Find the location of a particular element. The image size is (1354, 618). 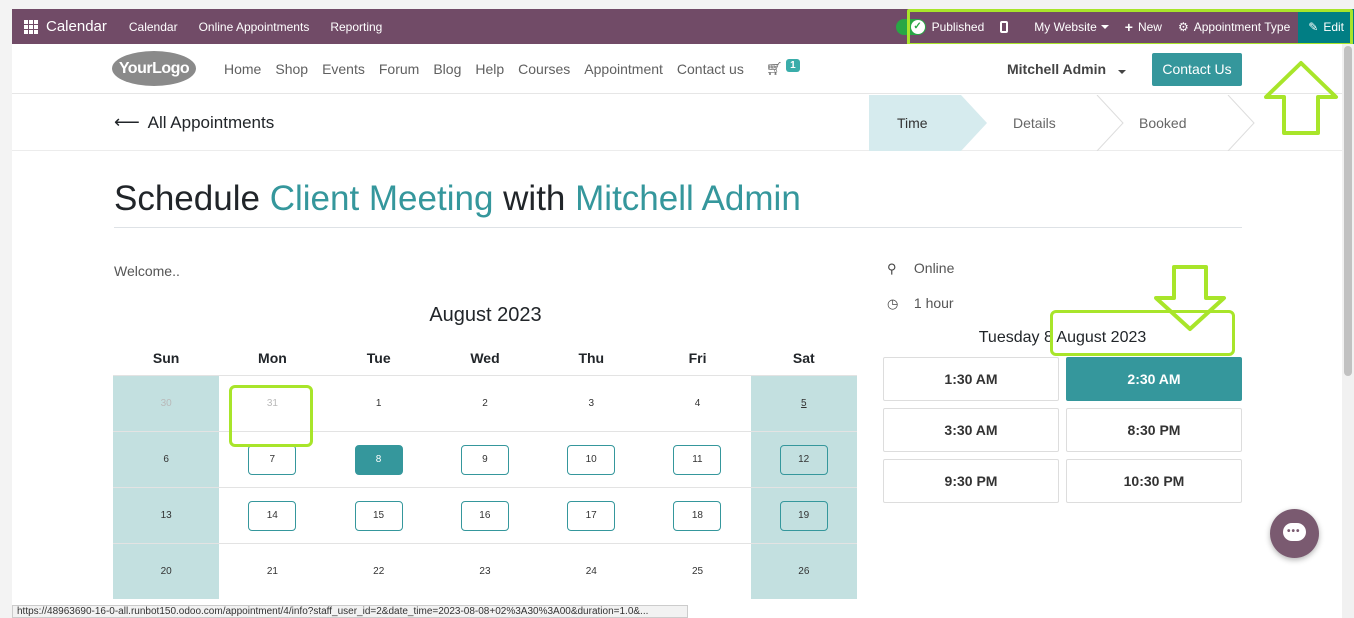

available-day-button: 17 is located at coordinates (591, 516).